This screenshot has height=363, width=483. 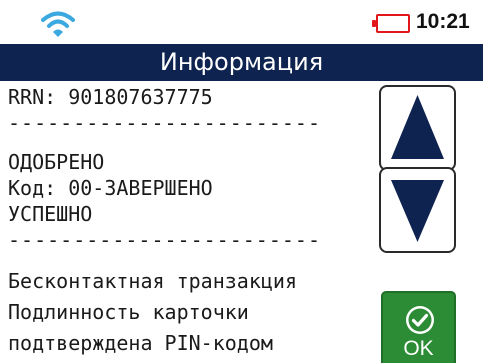 What do you see at coordinates (140, 343) in the screenshot?
I see `pin-confirmation: подтверждена PIN-кодом` at bounding box center [140, 343].